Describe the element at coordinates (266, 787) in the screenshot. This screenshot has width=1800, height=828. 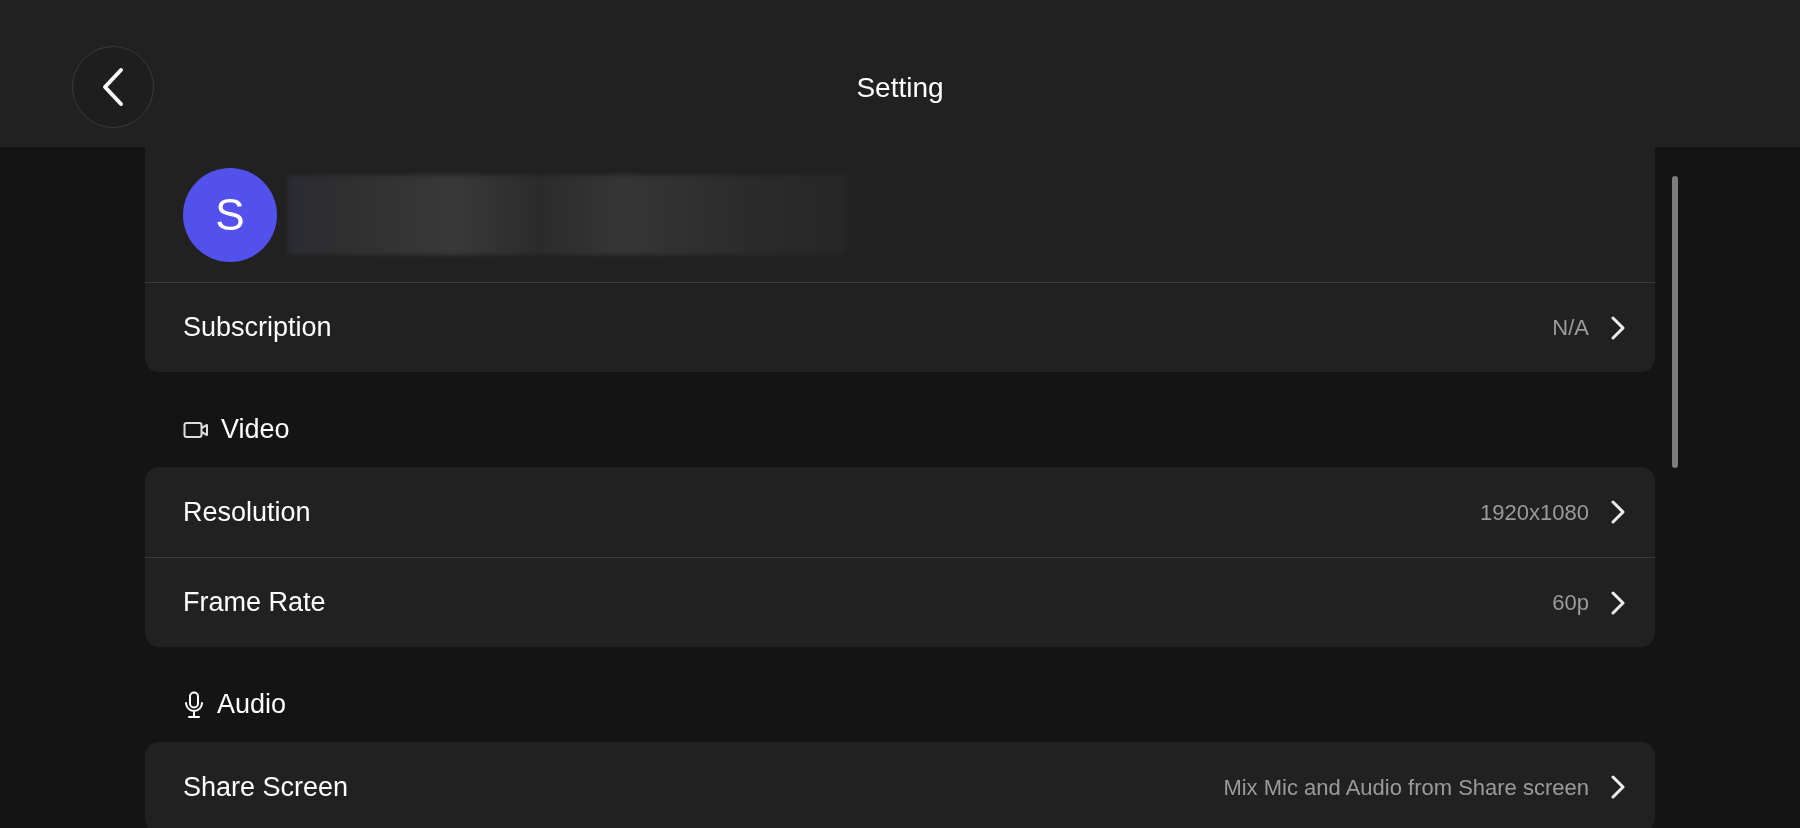
I see `row-label: Share Screen` at that location.